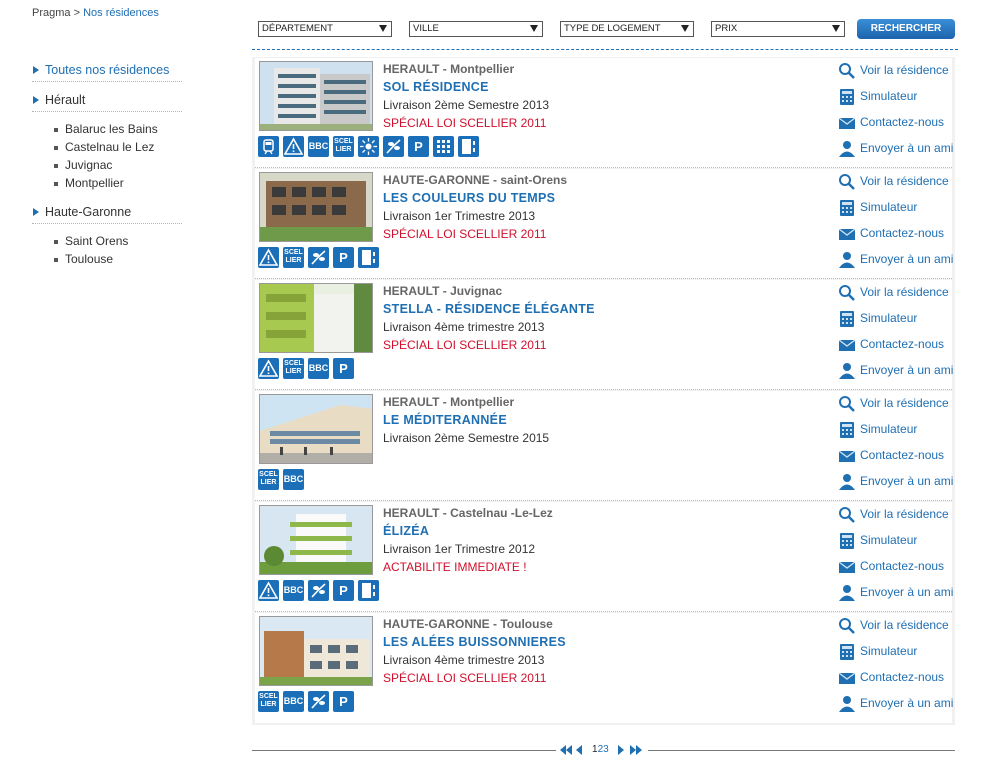 This screenshot has height=784, width=984. What do you see at coordinates (118, 241) in the screenshot?
I see `sidebar-city-item: Saint Orens` at bounding box center [118, 241].